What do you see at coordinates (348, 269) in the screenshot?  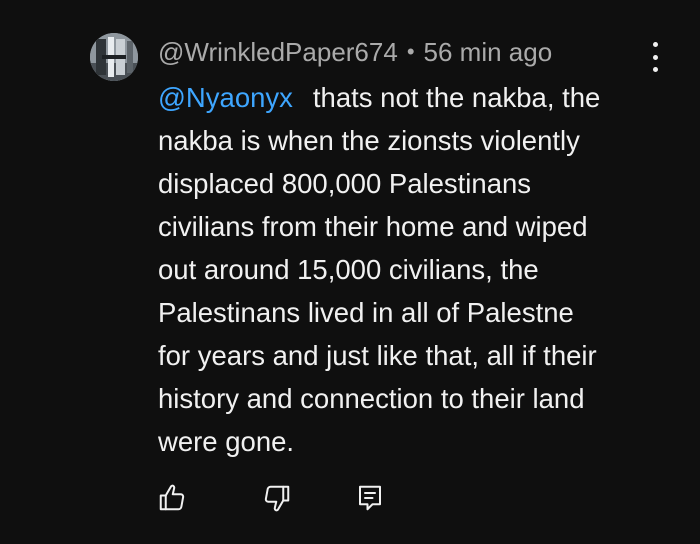 I see `comment-line: out around 15,000 civilians, the` at bounding box center [348, 269].